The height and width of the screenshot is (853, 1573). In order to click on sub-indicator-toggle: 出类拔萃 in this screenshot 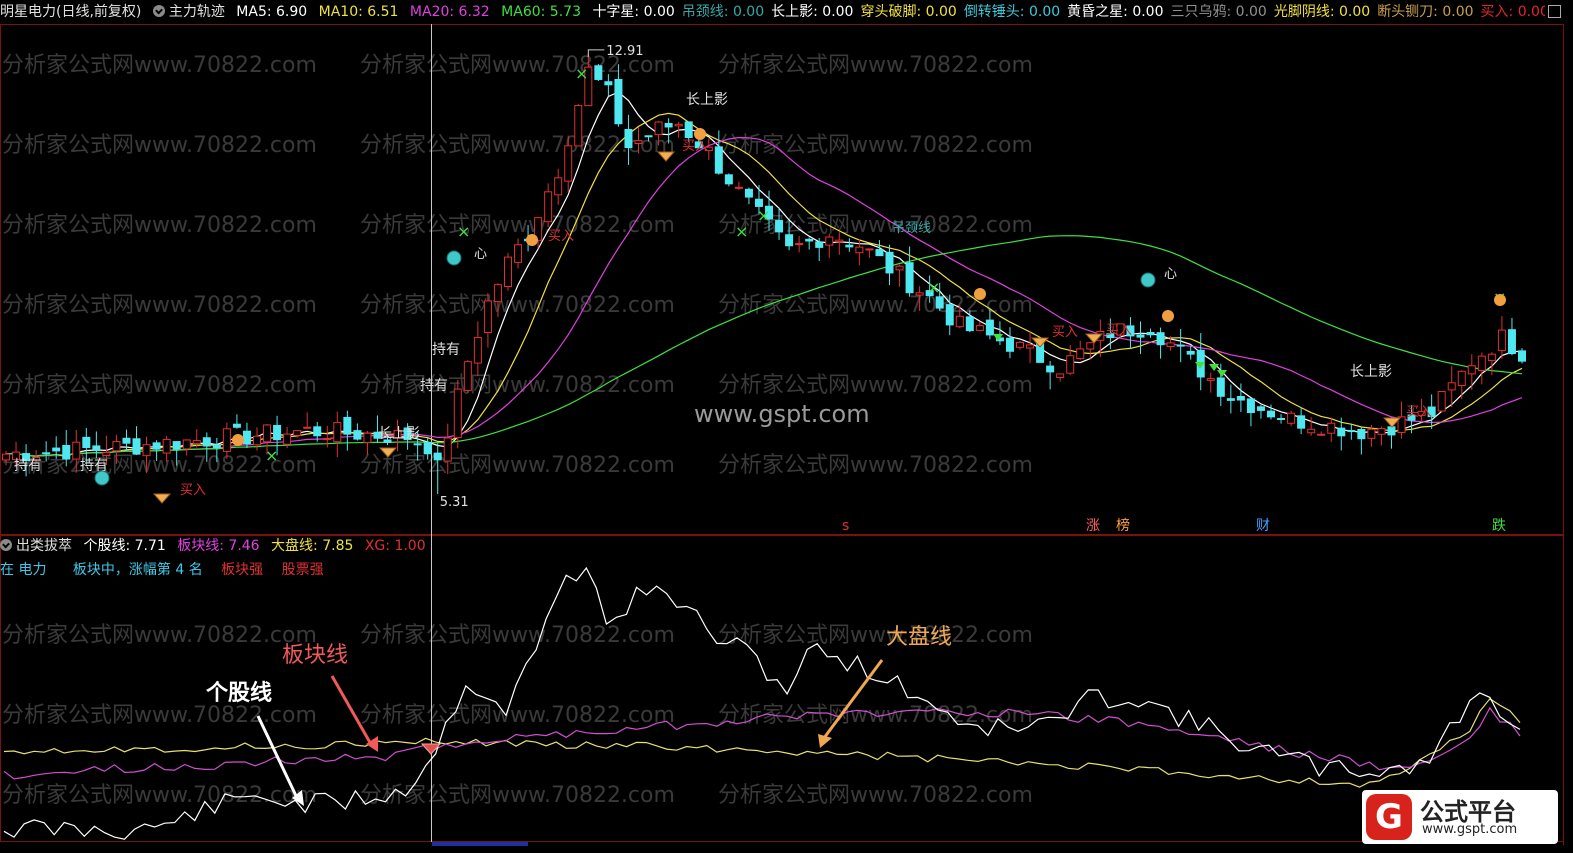, I will do `click(36, 546)`.